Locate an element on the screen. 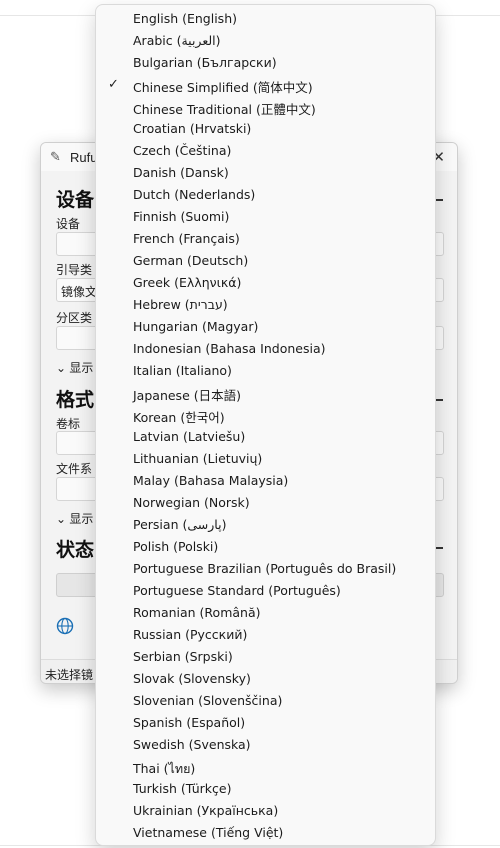 The image size is (500, 848). language-menu-item-label: Czech (Čeština) is located at coordinates (182, 150).